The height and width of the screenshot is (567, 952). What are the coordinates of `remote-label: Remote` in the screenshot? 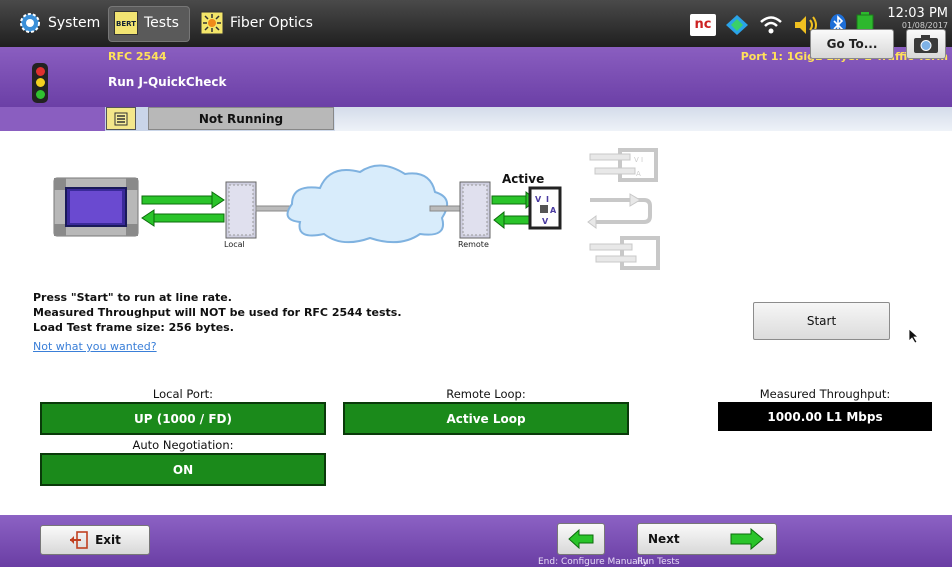 It's located at (473, 244).